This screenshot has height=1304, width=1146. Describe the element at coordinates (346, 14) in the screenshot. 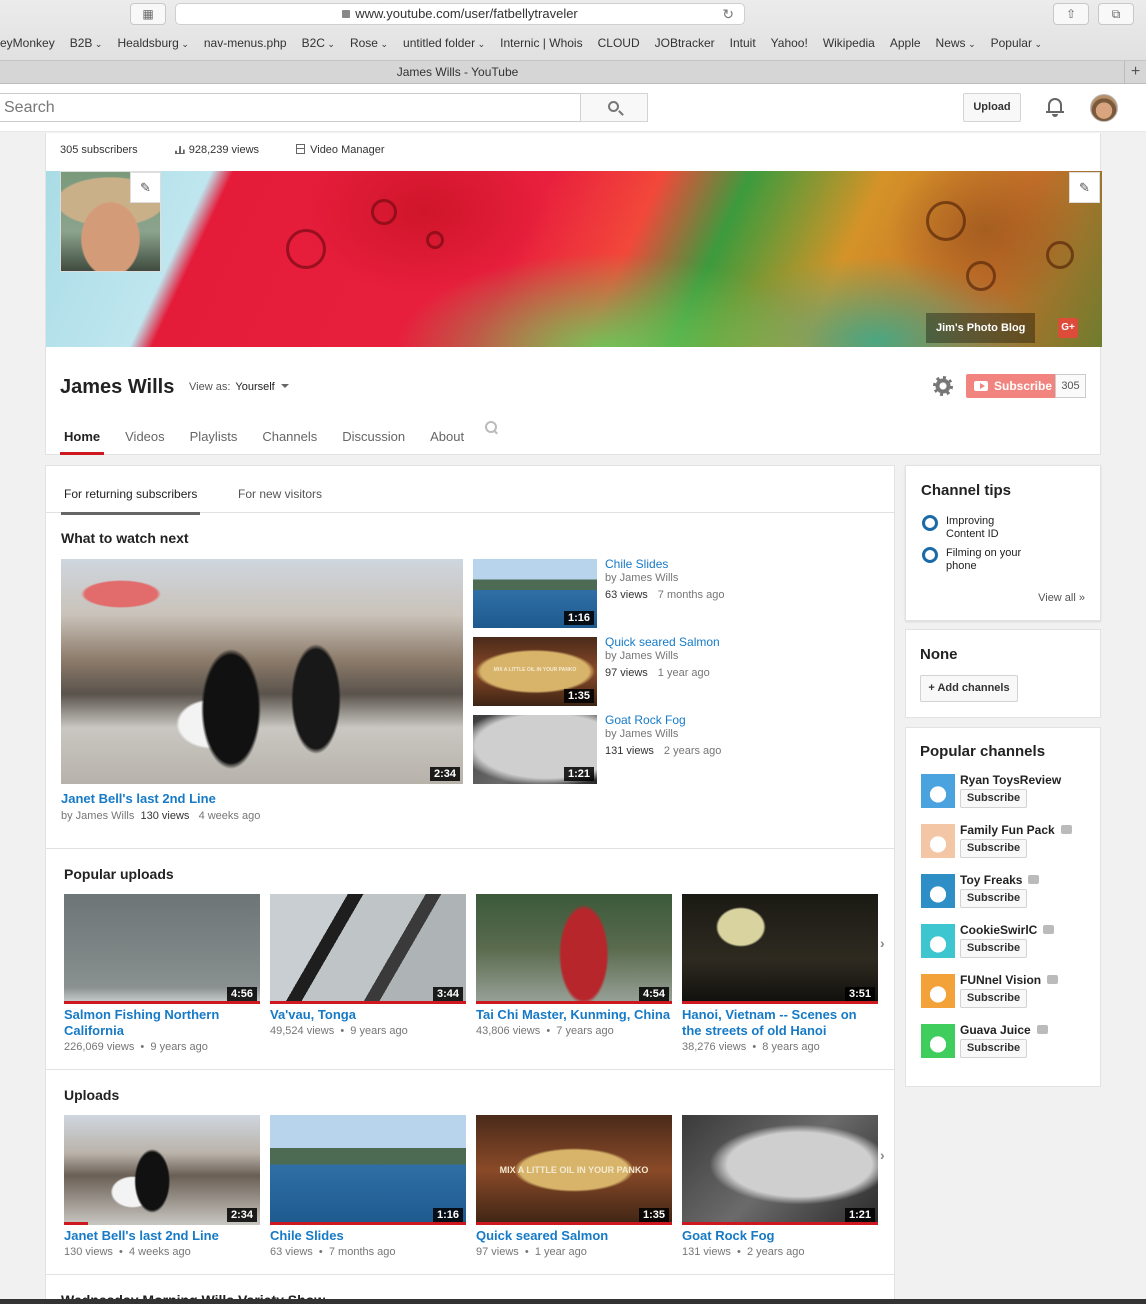

I see `lock-icon` at that location.